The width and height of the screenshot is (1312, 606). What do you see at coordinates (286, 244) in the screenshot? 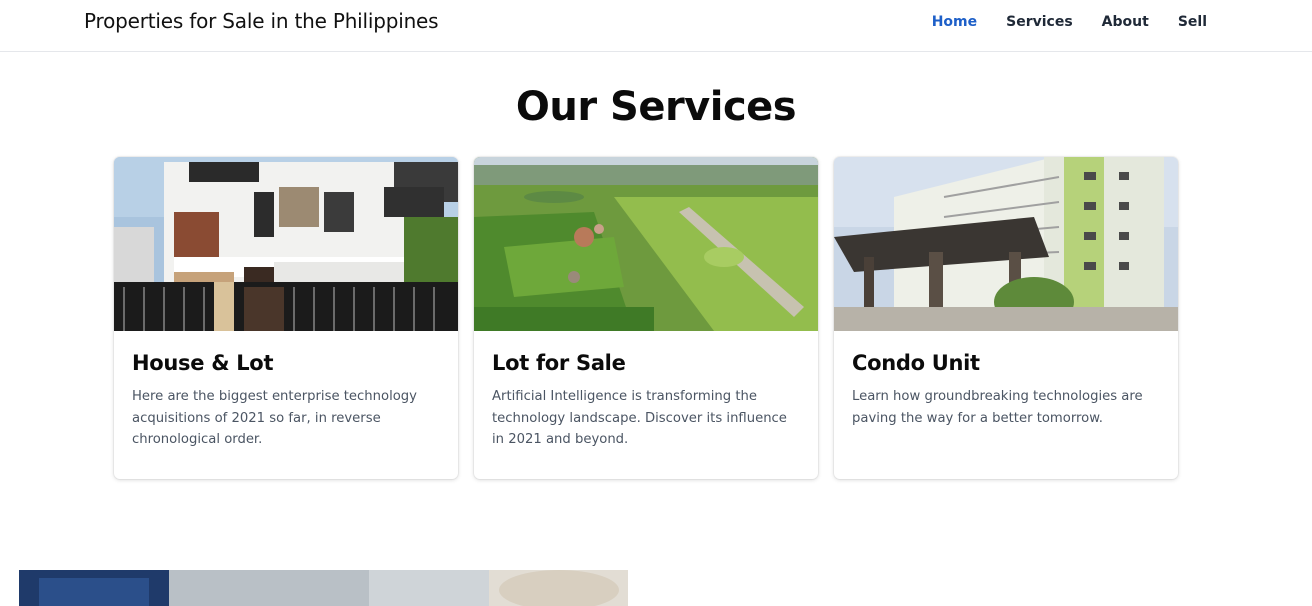
I see `house-image` at bounding box center [286, 244].